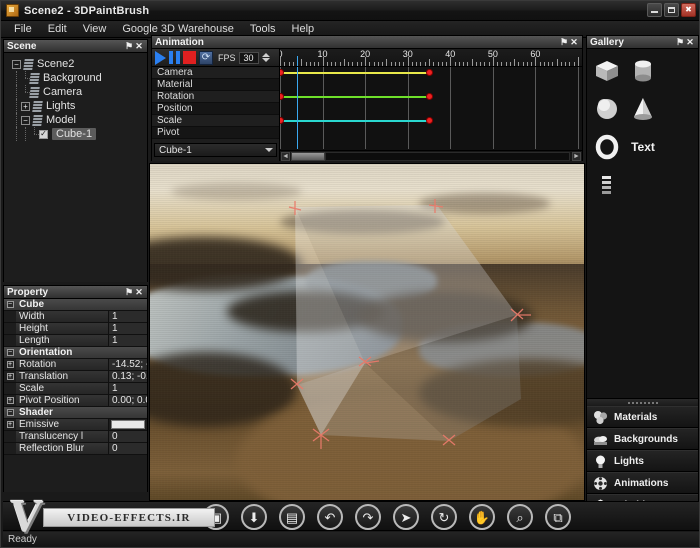  I want to click on close-button: ✖, so click(688, 10).